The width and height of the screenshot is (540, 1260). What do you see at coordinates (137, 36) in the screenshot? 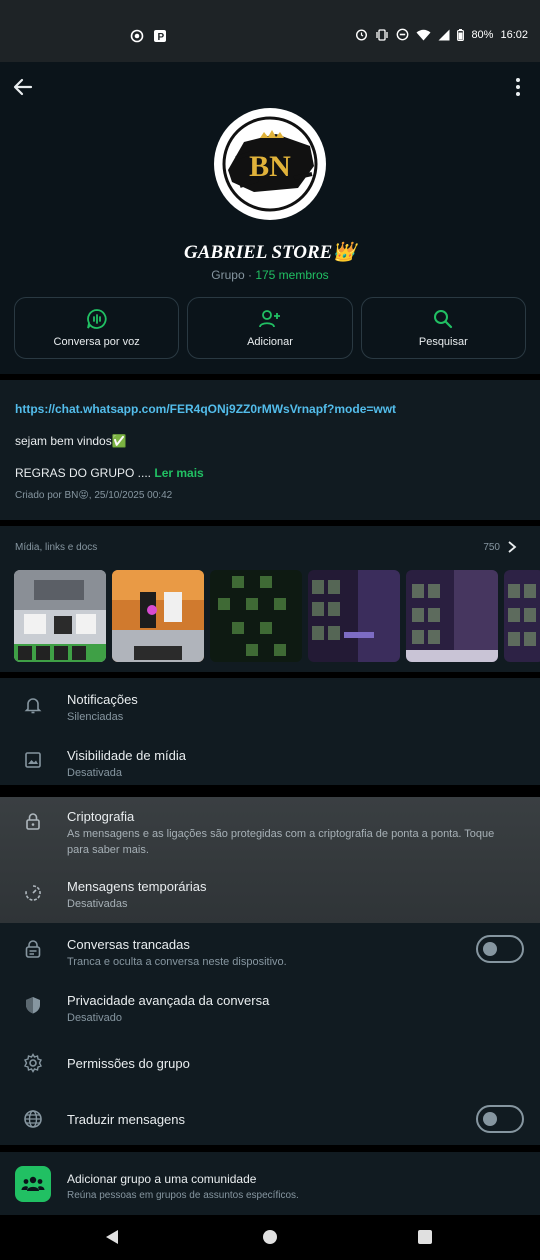
I see `record-icon` at bounding box center [137, 36].